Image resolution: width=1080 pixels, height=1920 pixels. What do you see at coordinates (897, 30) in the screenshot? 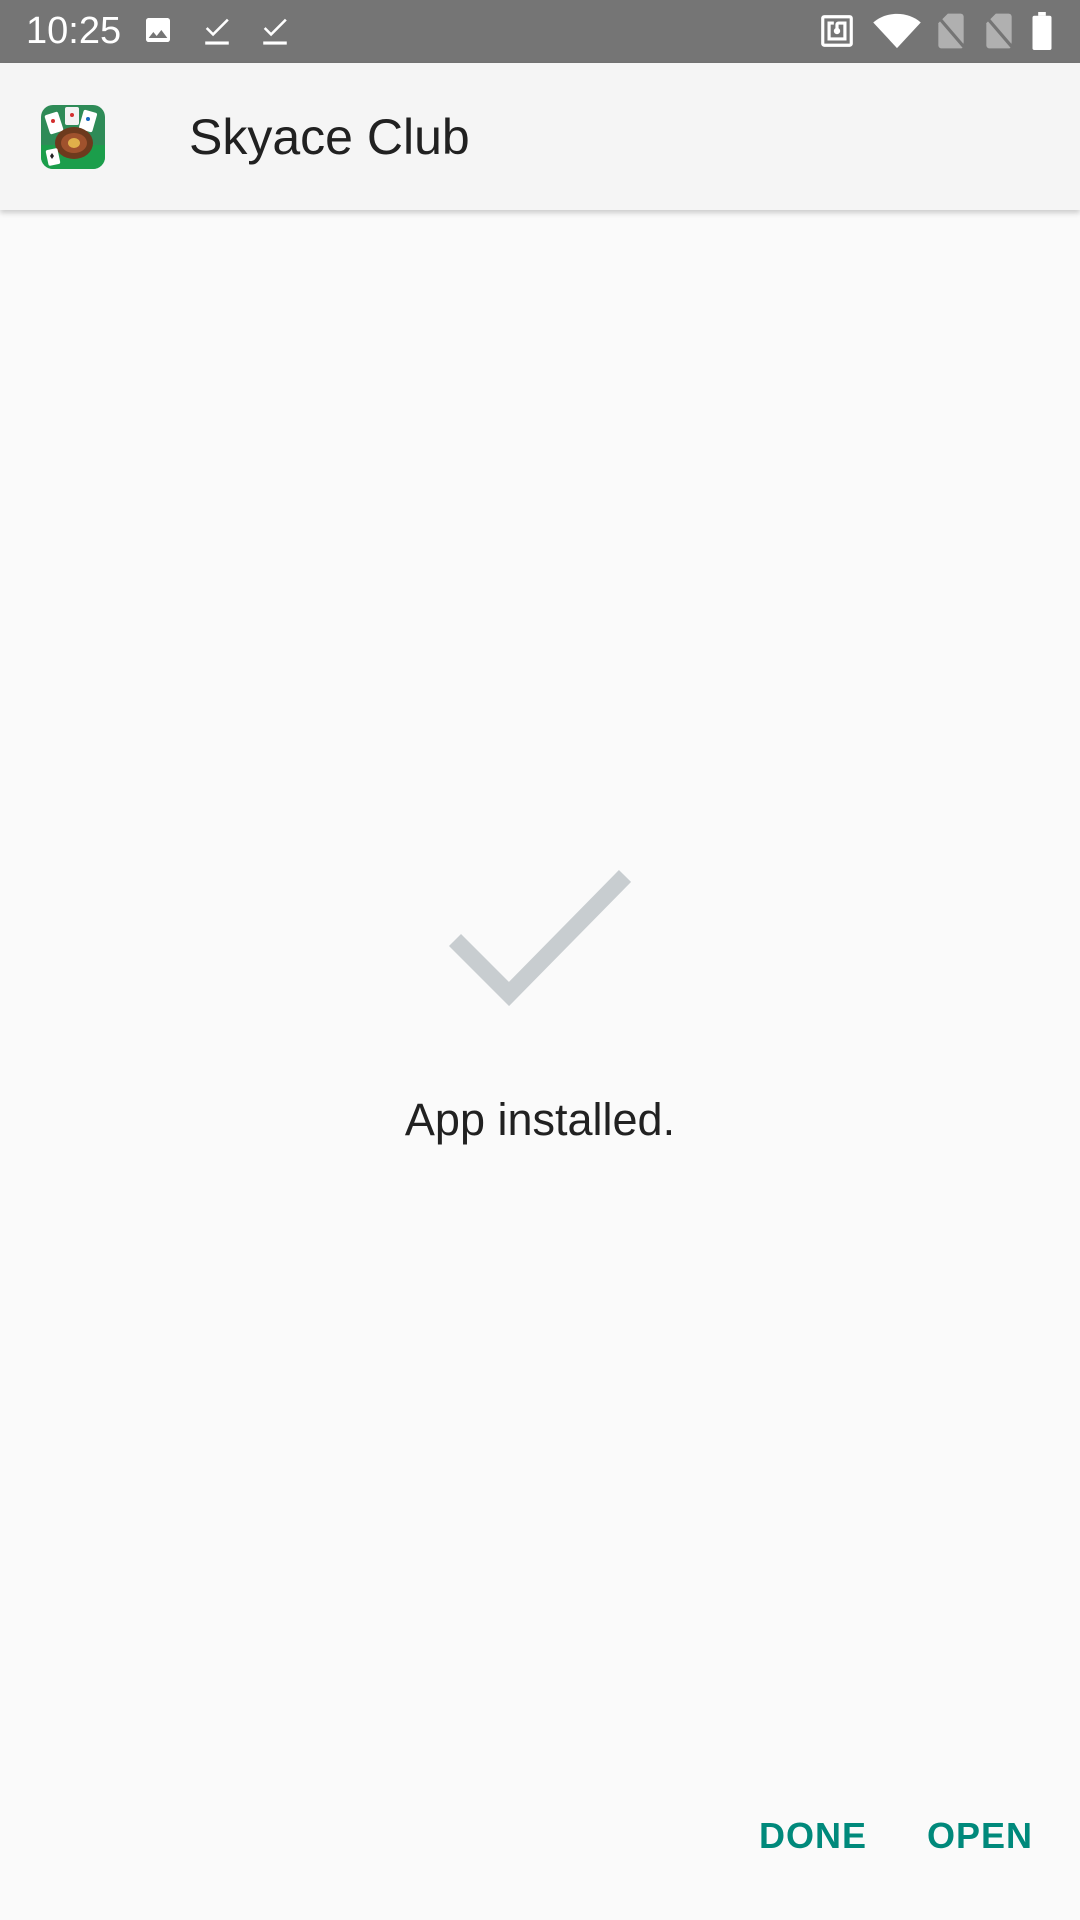
I see `wifi-icon` at bounding box center [897, 30].